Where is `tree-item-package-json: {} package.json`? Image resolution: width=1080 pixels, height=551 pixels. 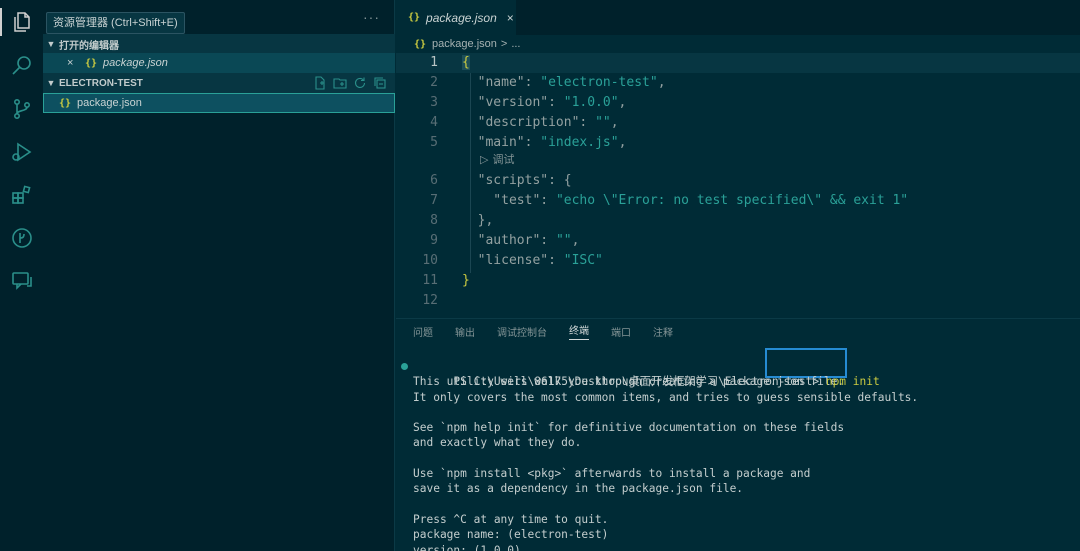 tree-item-package-json: {} package.json is located at coordinates (219, 103).